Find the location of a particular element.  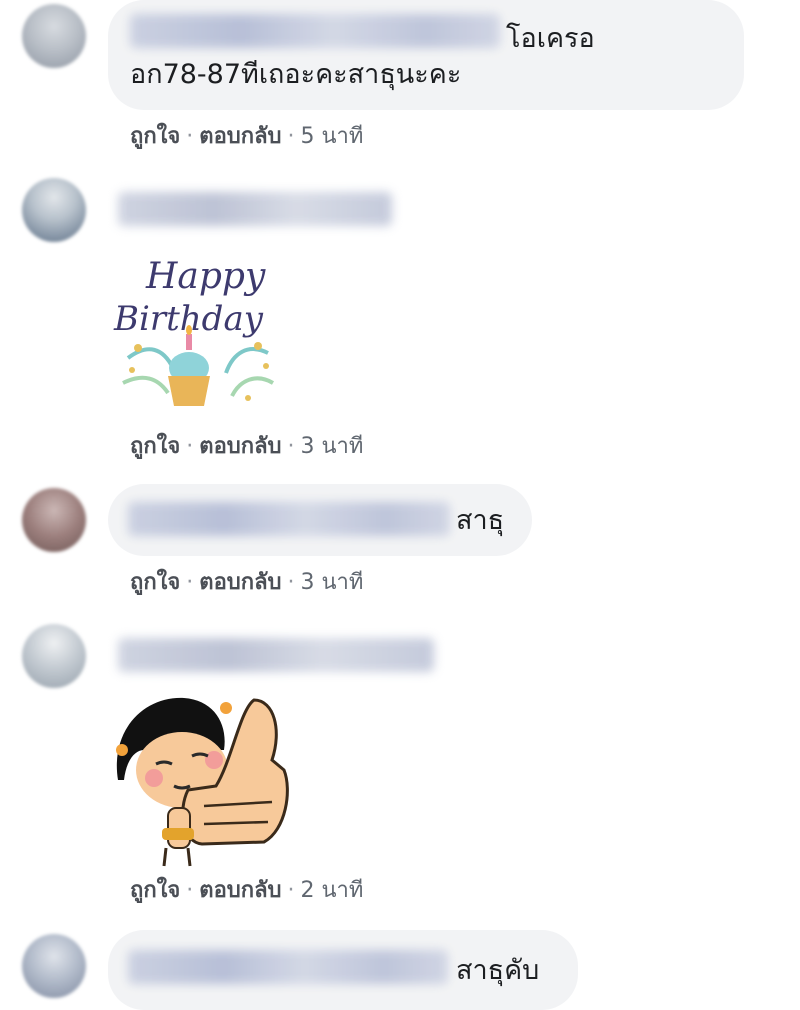

comment-actions: ถูกใจ · ตอบกลับ · 2 นาที is located at coordinates (246, 889).